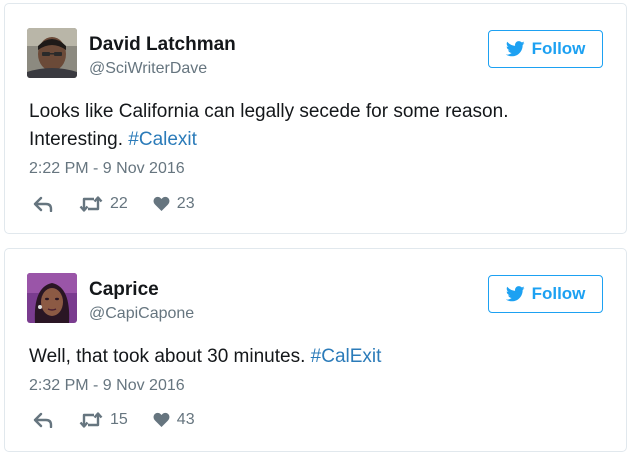  What do you see at coordinates (76, 139) in the screenshot?
I see `tweet-text-segment: Interesting.` at bounding box center [76, 139].